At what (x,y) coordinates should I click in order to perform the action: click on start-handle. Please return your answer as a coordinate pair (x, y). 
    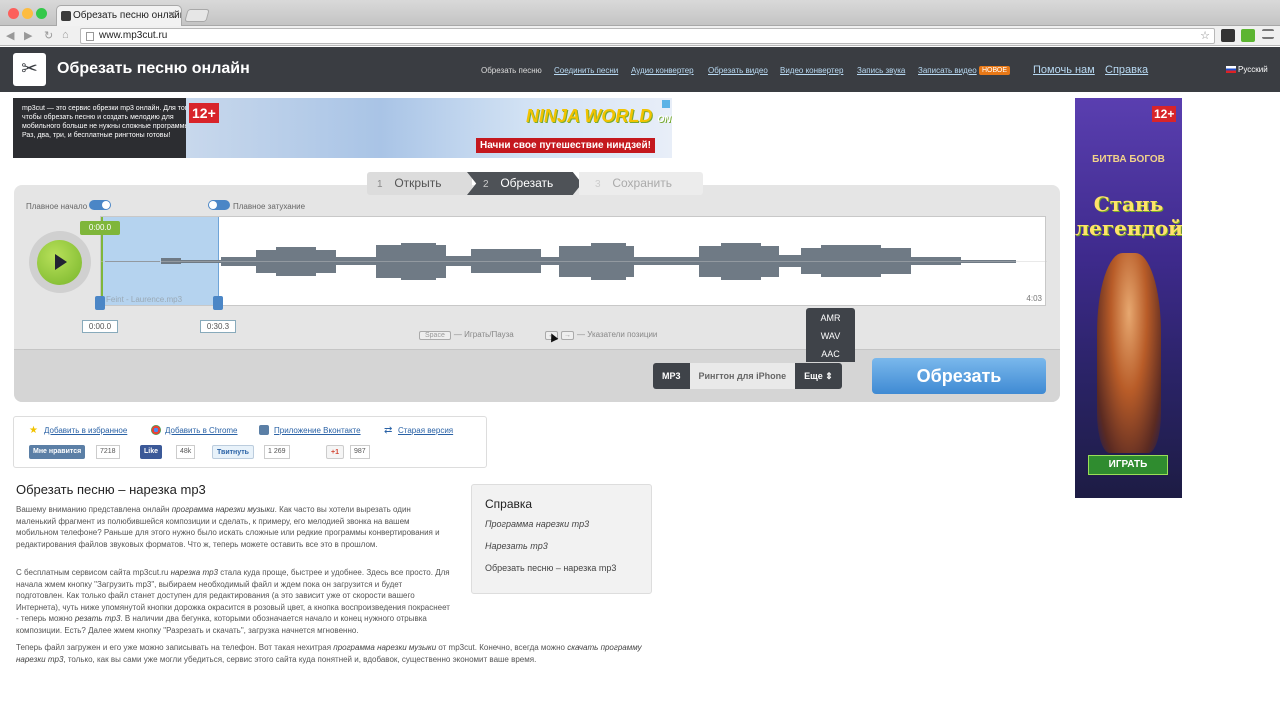
    Looking at the image, I should click on (100, 303).